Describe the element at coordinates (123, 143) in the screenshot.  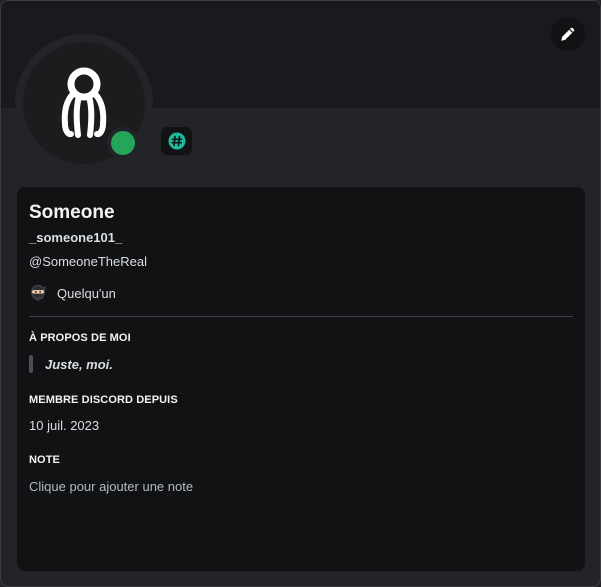
I see `online-status-icon` at that location.